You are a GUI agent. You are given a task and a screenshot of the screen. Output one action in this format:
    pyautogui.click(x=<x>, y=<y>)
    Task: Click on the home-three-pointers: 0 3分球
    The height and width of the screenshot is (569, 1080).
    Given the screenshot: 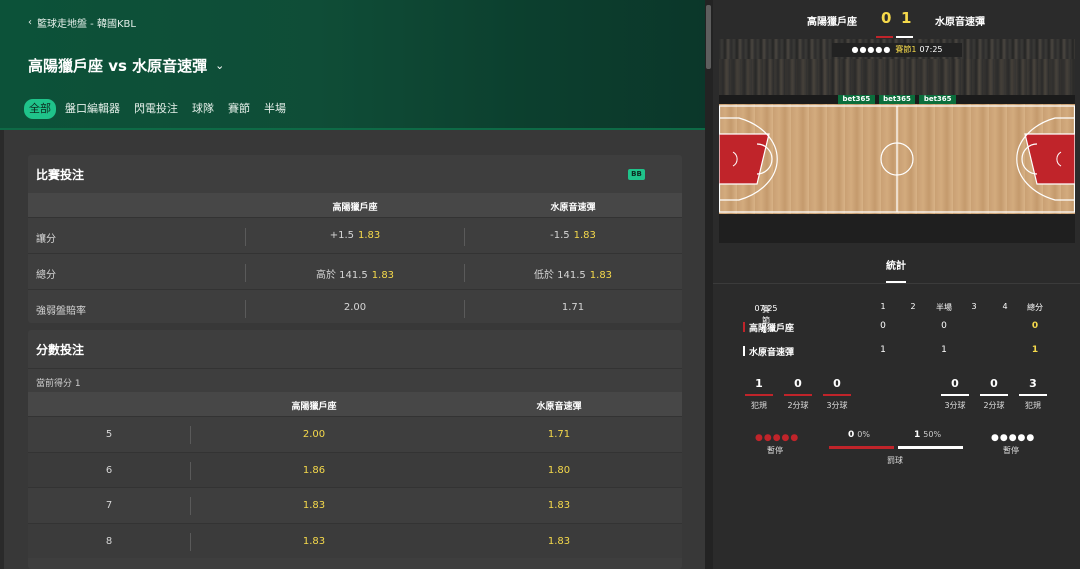 What is the action you would take?
    pyautogui.click(x=837, y=394)
    